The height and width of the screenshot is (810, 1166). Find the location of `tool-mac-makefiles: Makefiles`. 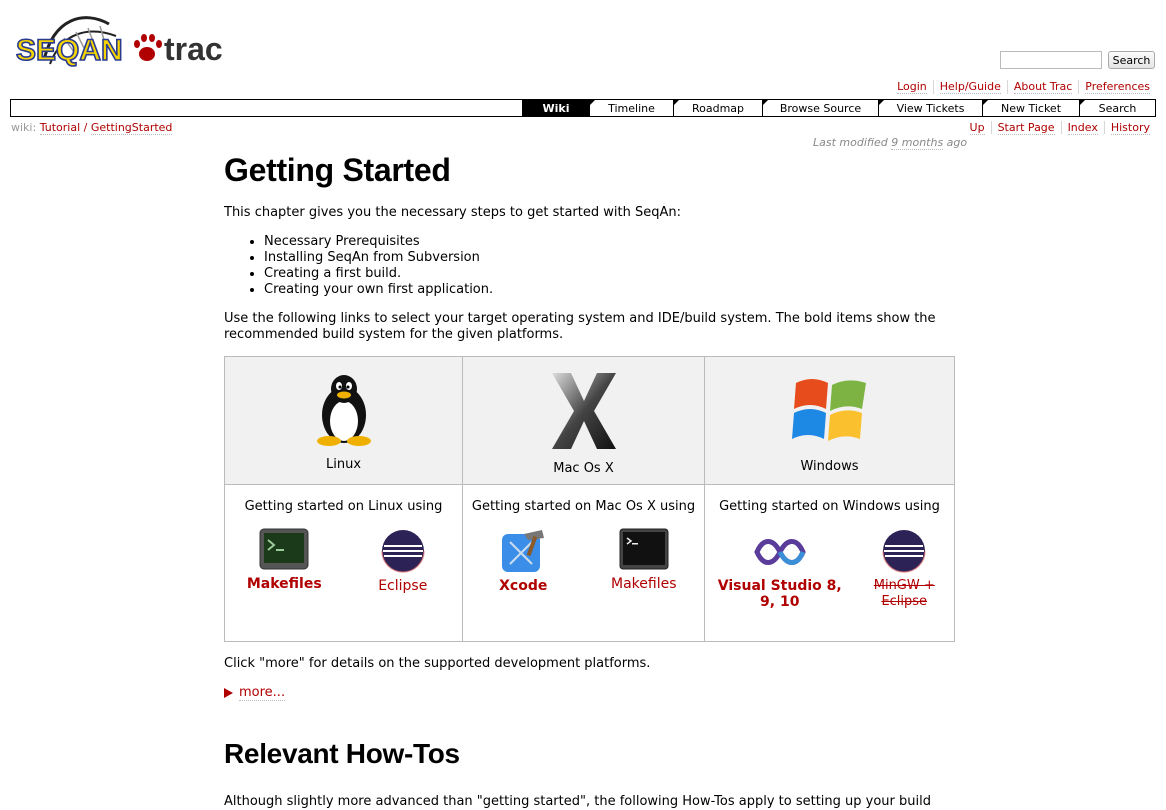

tool-mac-makefiles: Makefiles is located at coordinates (644, 561).